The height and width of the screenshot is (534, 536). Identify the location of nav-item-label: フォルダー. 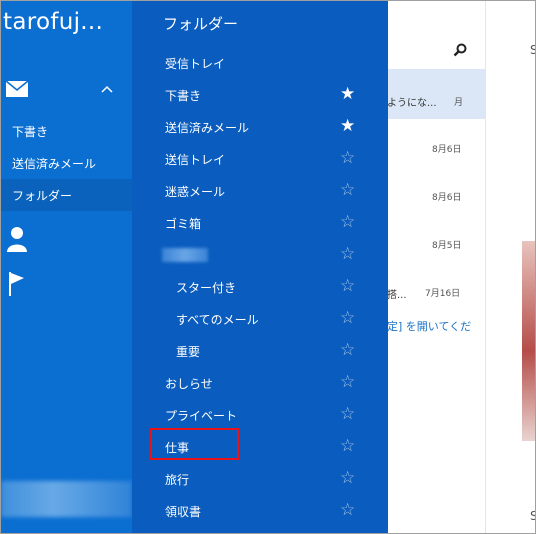
(42, 196).